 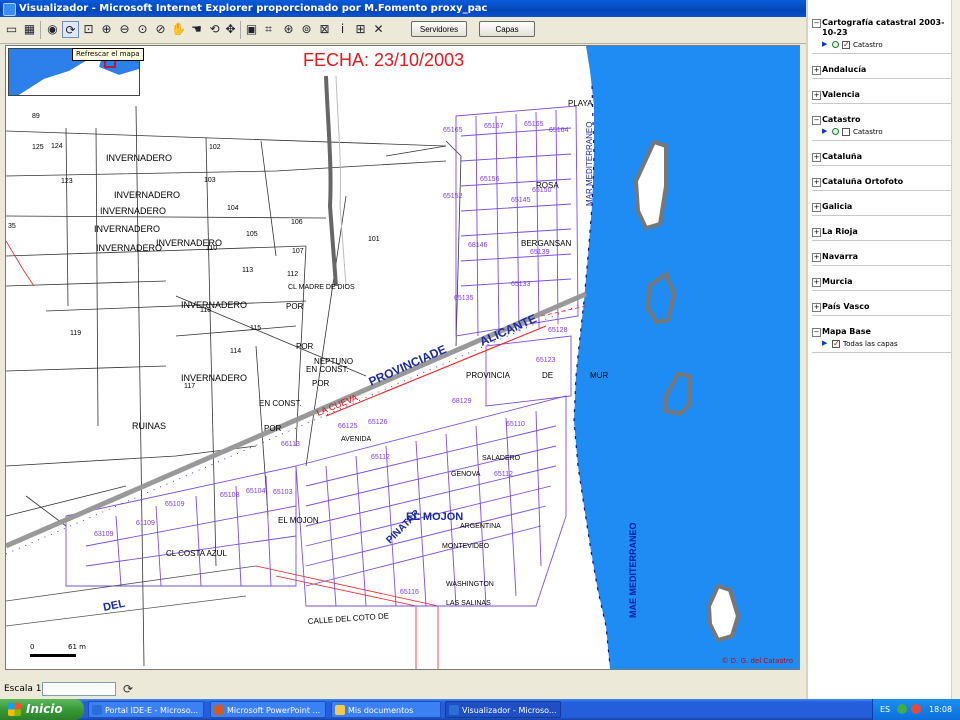 I want to click on map-label: GENOVA, so click(x=466, y=474).